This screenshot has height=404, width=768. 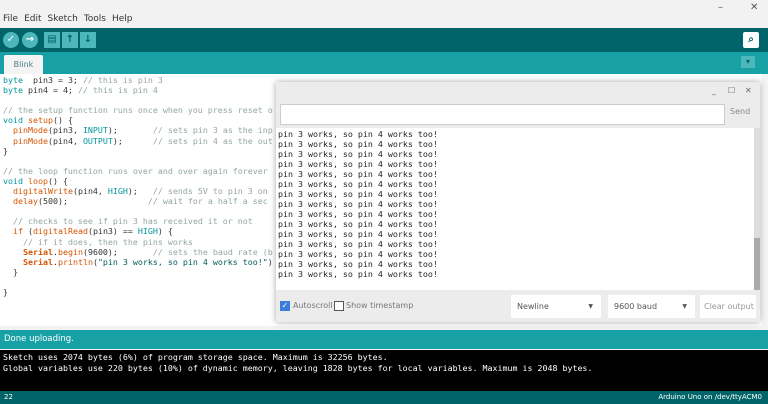 What do you see at coordinates (765, 200) in the screenshot?
I see `editor-scrollbar` at bounding box center [765, 200].